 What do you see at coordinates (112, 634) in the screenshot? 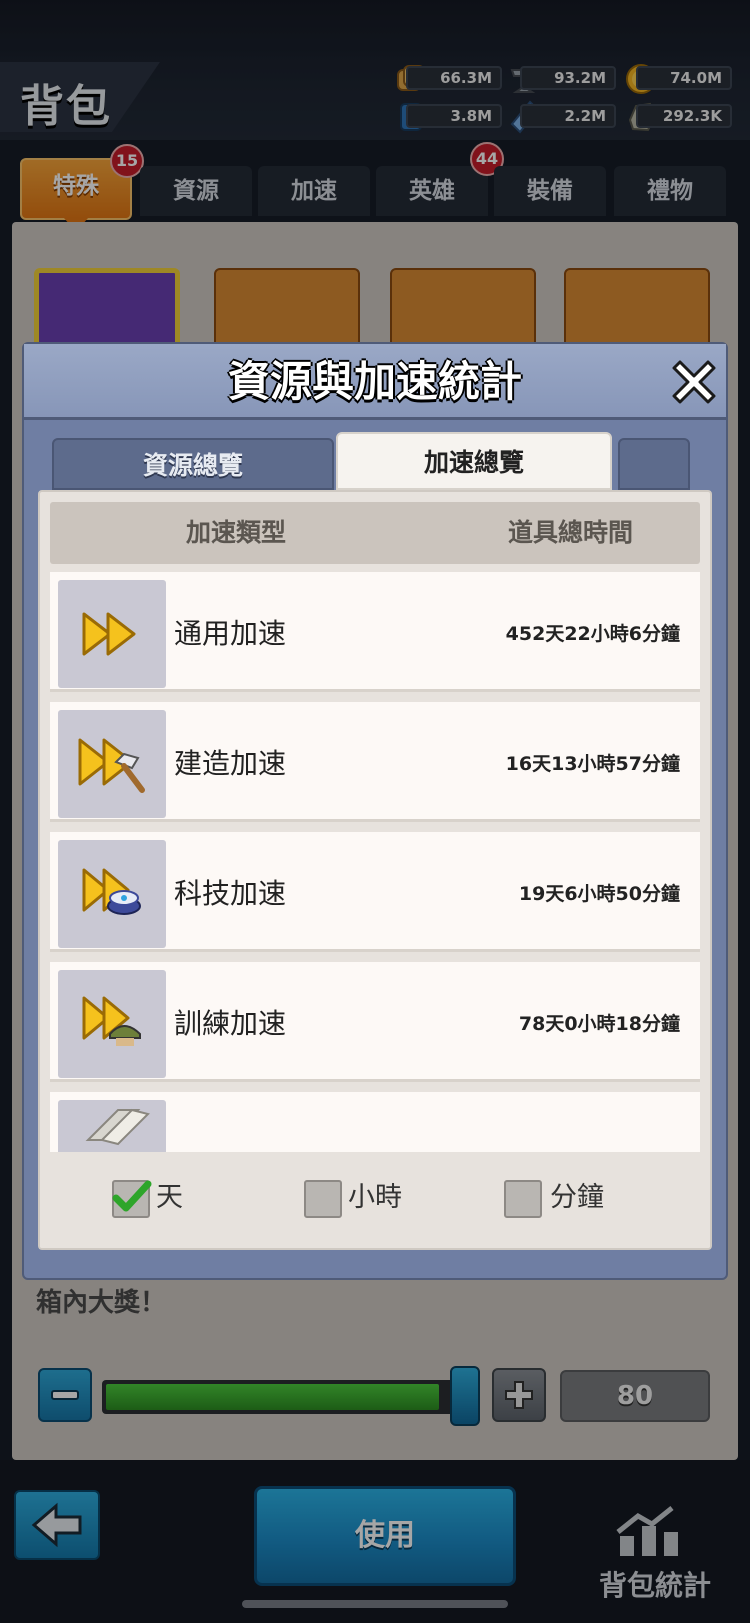
I see `fast-forward-icon` at bounding box center [112, 634].